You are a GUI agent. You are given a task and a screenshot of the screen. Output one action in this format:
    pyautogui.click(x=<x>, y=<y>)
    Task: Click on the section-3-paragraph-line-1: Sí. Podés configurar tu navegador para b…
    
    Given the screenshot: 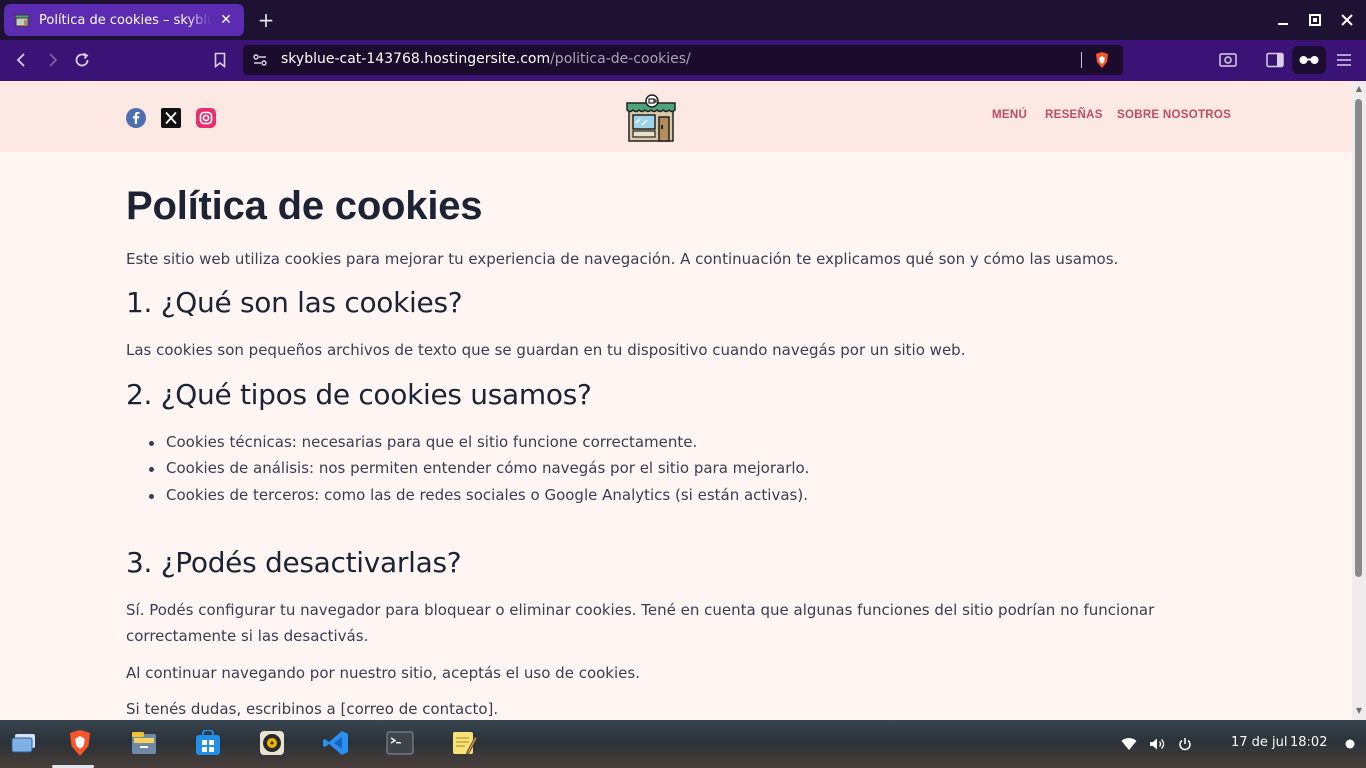 What is the action you would take?
    pyautogui.click(x=640, y=610)
    